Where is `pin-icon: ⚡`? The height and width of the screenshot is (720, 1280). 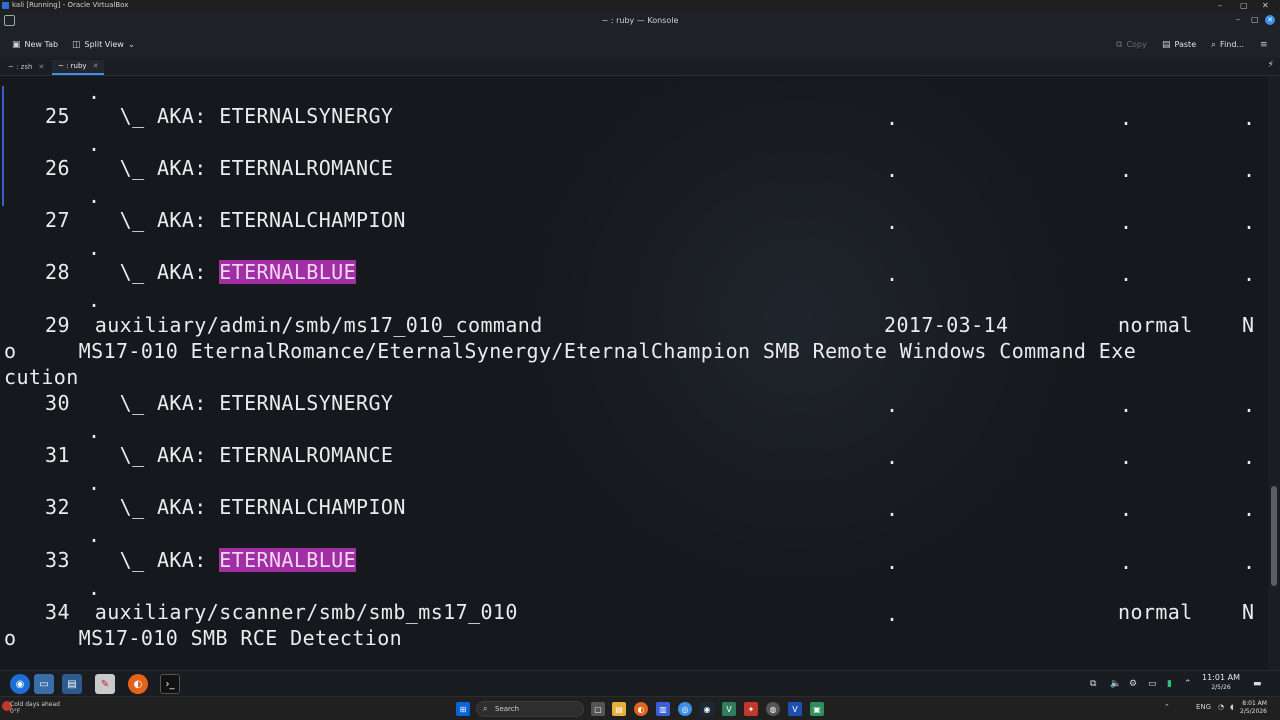
pin-icon: ⚡ is located at coordinates (1271, 65).